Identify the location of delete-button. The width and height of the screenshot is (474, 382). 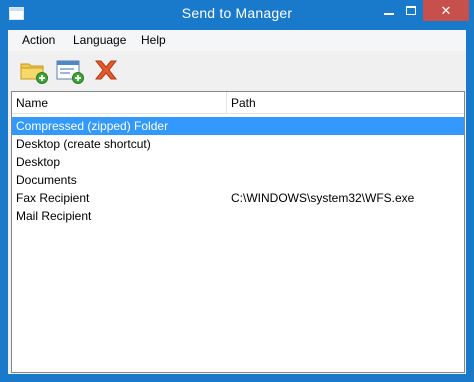
(106, 70).